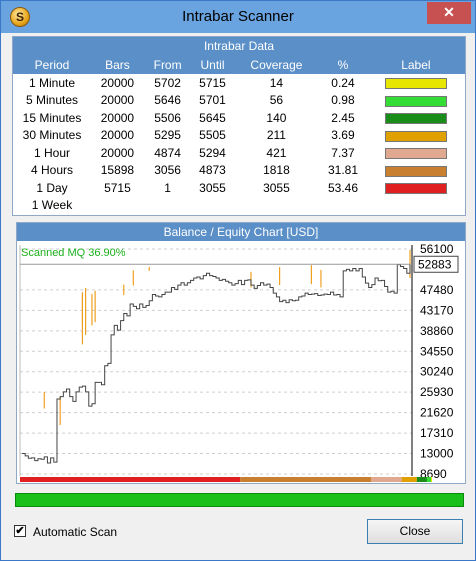 Image resolution: width=476 pixels, height=561 pixels. Describe the element at coordinates (73, 253) in the screenshot. I see `scanned-label: Scanned MQ 36.90%` at that location.